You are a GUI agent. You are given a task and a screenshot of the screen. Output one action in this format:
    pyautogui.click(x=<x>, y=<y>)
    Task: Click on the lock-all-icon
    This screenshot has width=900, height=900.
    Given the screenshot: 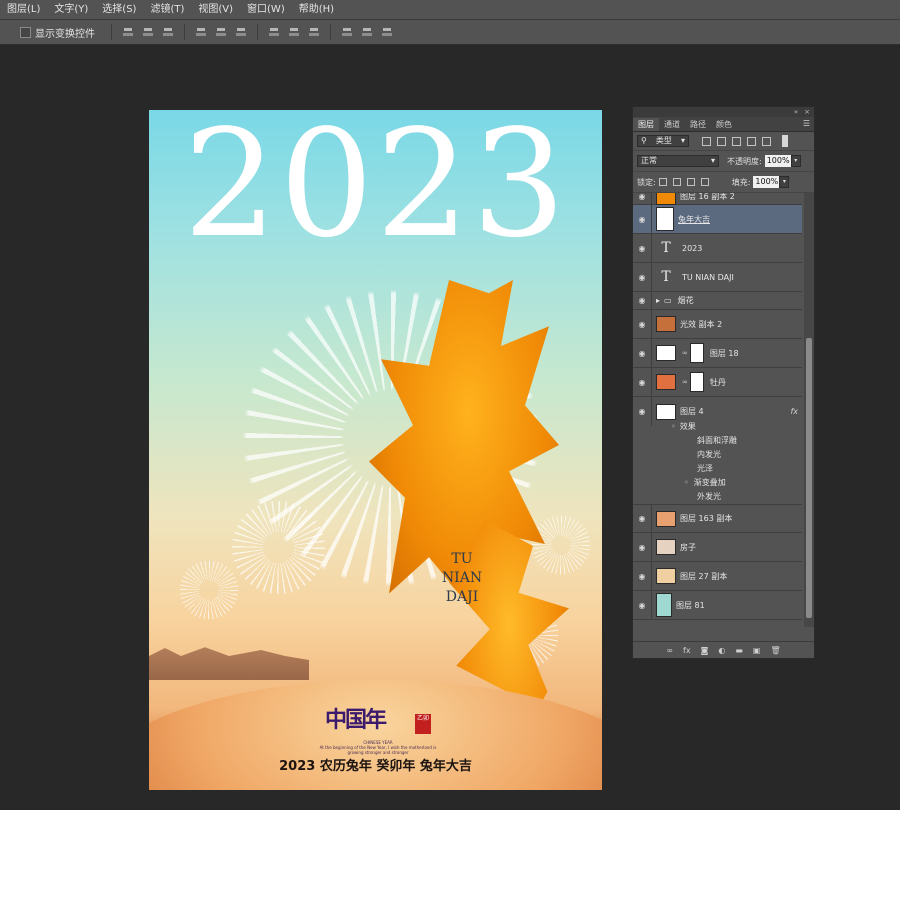 What is the action you would take?
    pyautogui.click(x=704, y=182)
    